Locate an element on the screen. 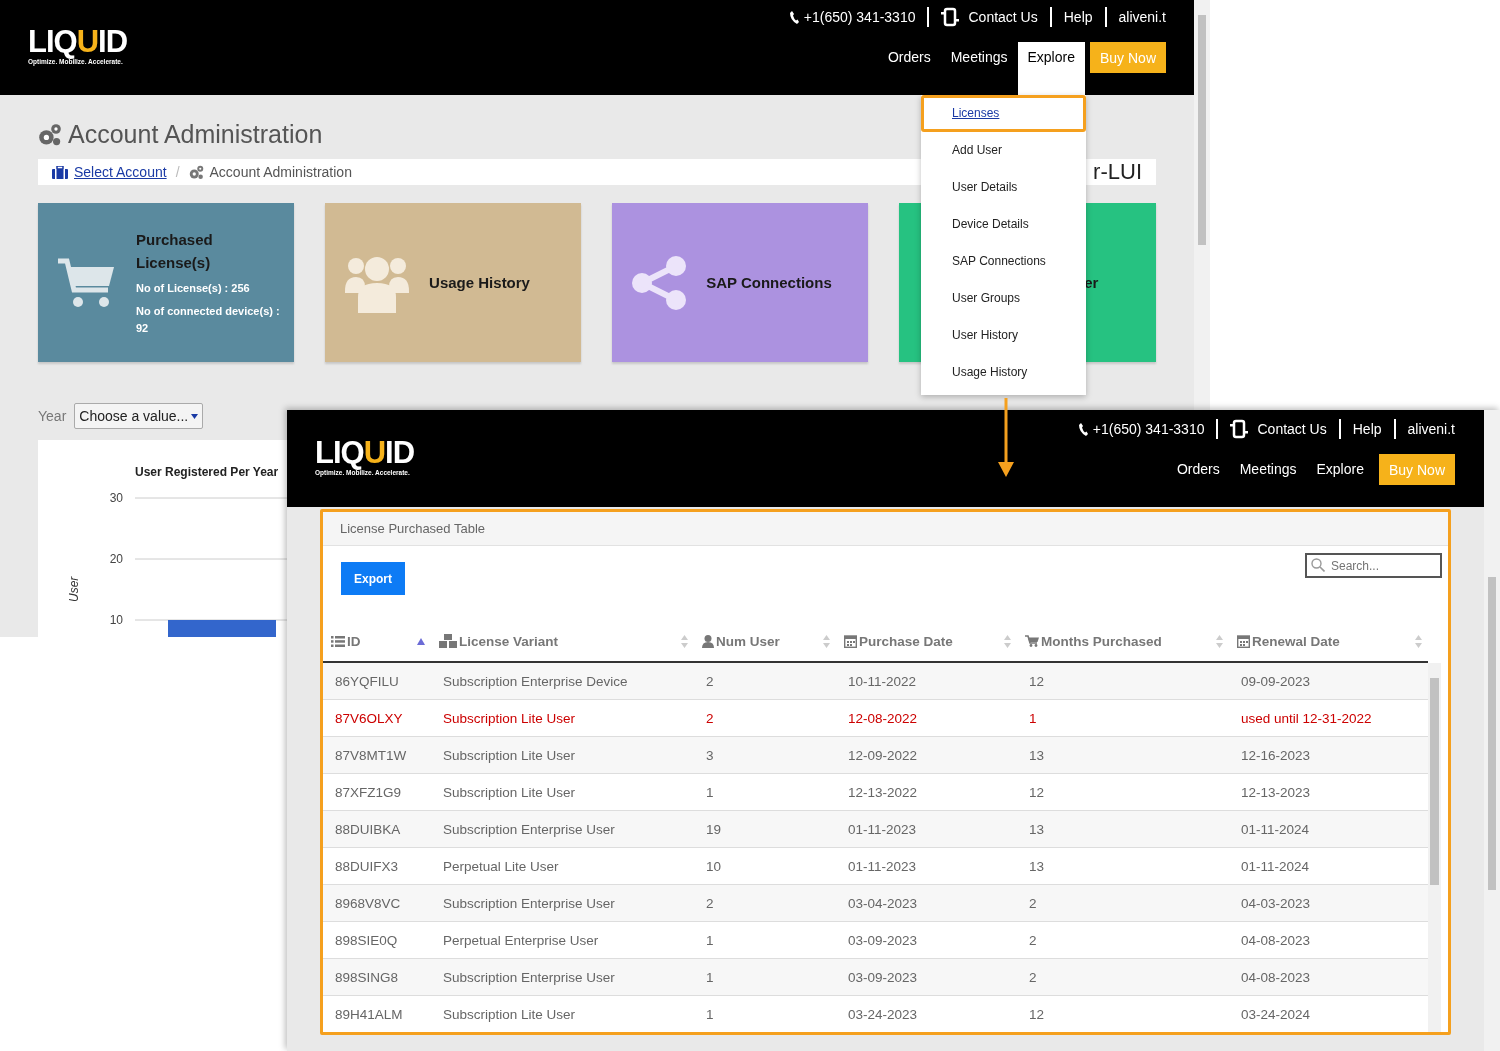 Image resolution: width=1500 pixels, height=1051 pixels. menu-item: User Details is located at coordinates (1003, 187).